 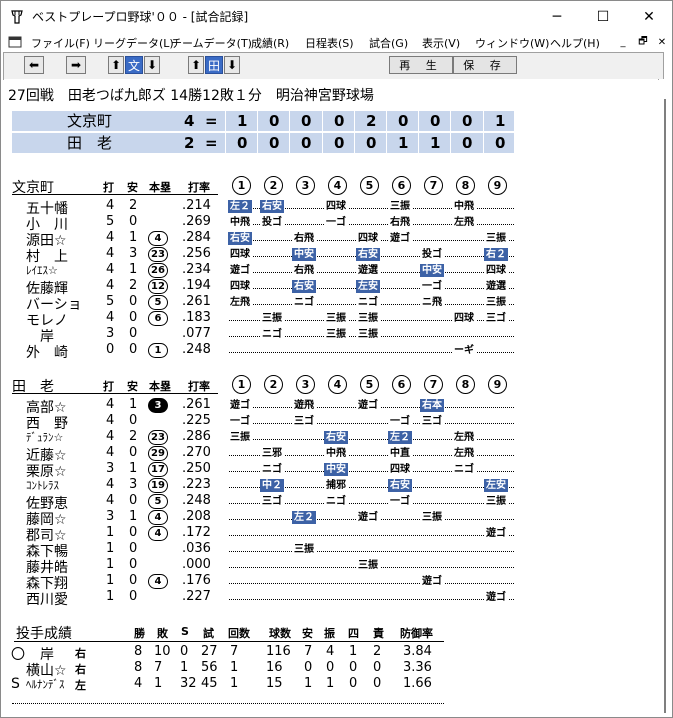 I want to click on pitcher-hand: 右, so click(x=80, y=669).